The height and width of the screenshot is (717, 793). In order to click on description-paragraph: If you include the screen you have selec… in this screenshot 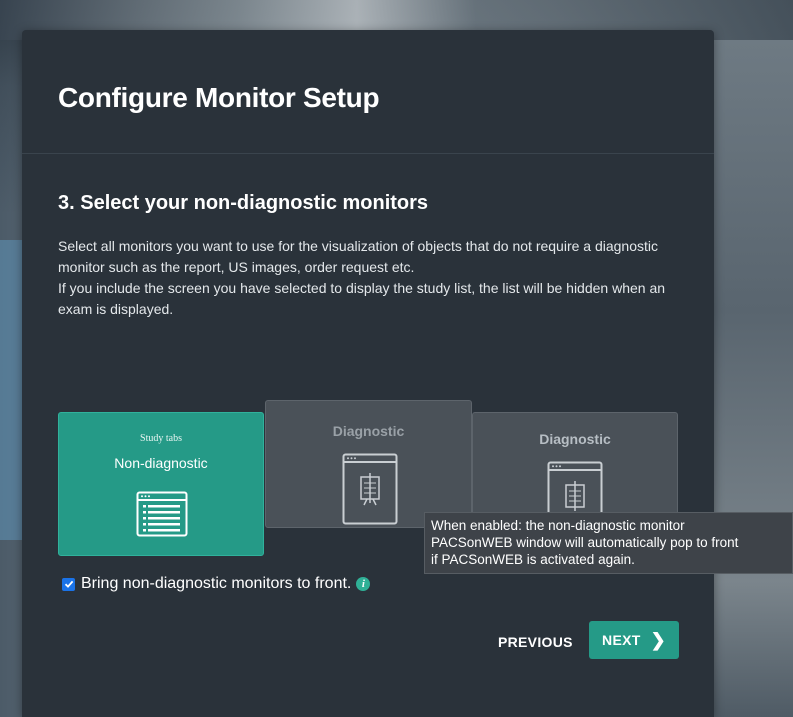, I will do `click(362, 298)`.